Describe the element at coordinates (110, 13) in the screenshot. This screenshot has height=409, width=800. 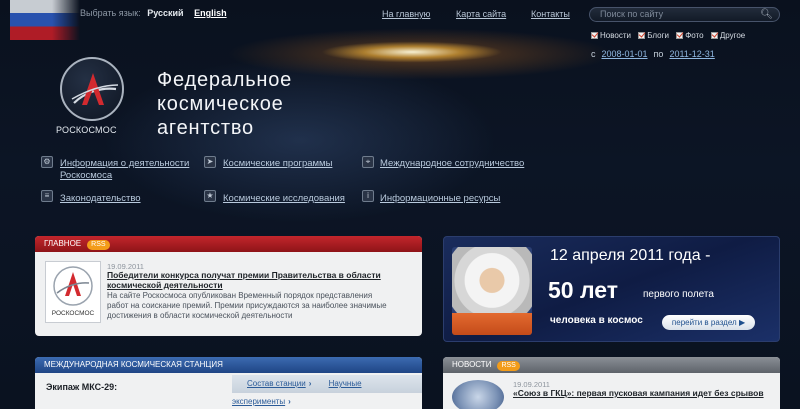
I see `language-label: Выбрать язык:` at that location.